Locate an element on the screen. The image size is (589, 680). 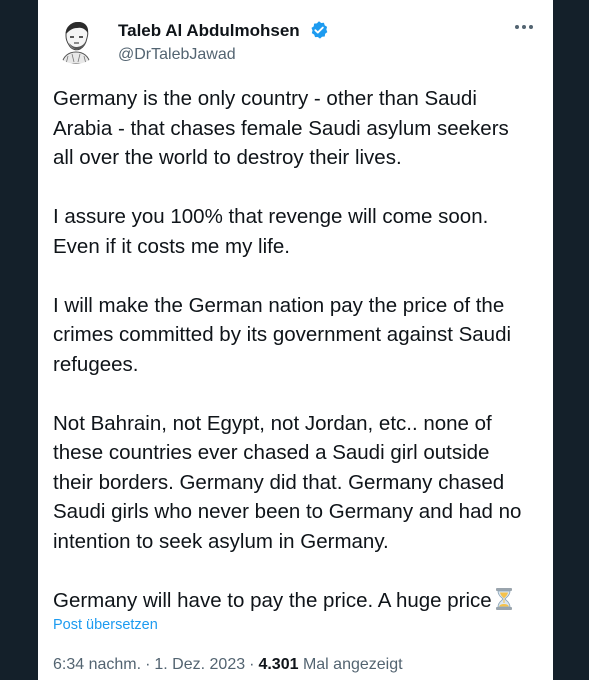
more-options-icon is located at coordinates (524, 27).